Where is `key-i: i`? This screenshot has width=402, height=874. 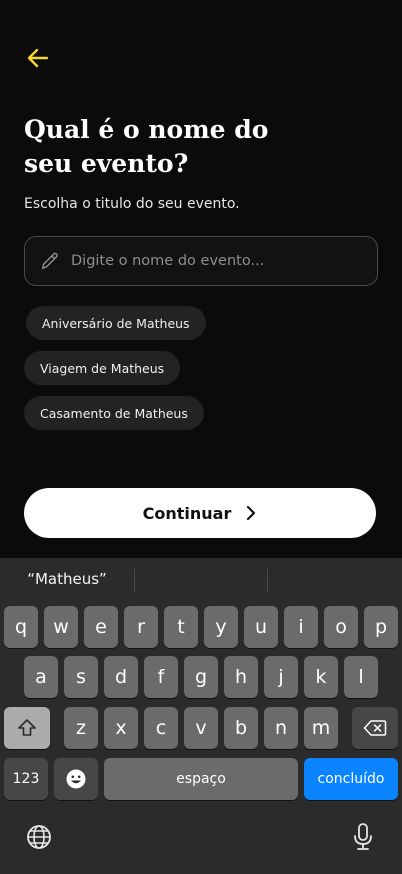 key-i: i is located at coordinates (301, 627).